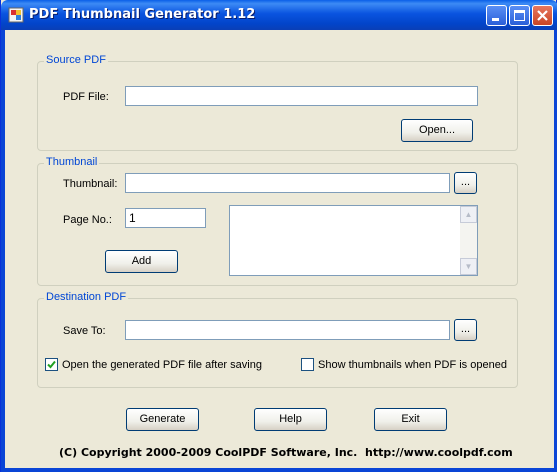 The width and height of the screenshot is (557, 472). What do you see at coordinates (141, 261) in the screenshot?
I see `add-button: Add` at bounding box center [141, 261].